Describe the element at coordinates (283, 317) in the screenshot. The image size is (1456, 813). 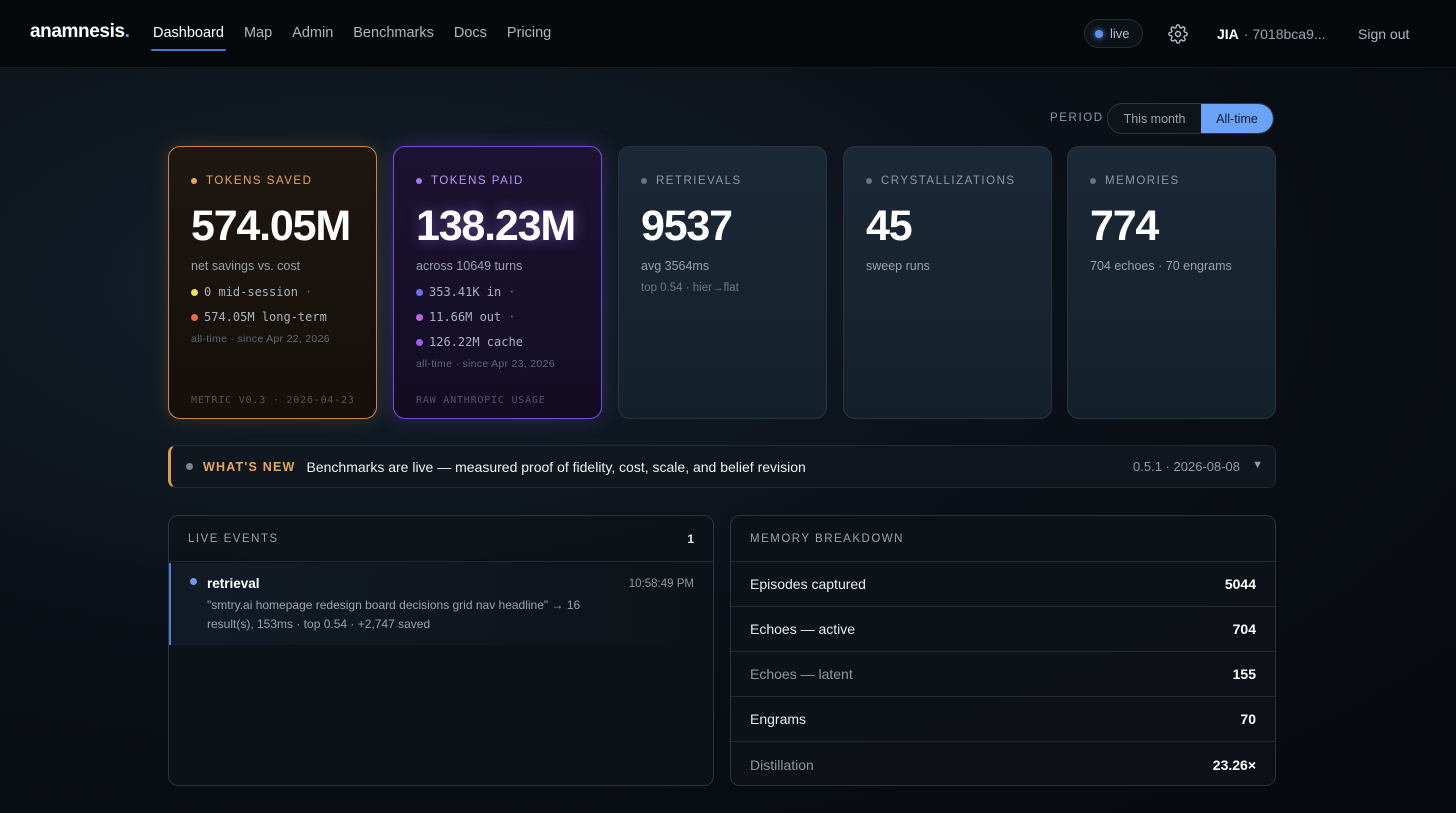
I see `long-term-line: 574.05M long-term` at that location.